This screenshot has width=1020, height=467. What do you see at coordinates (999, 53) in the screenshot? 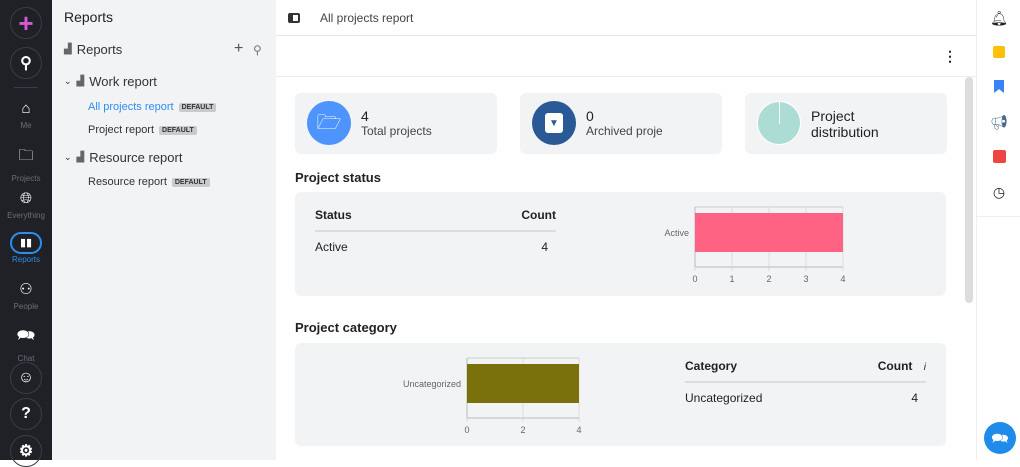
I see `sticky-note-icon` at bounding box center [999, 53].